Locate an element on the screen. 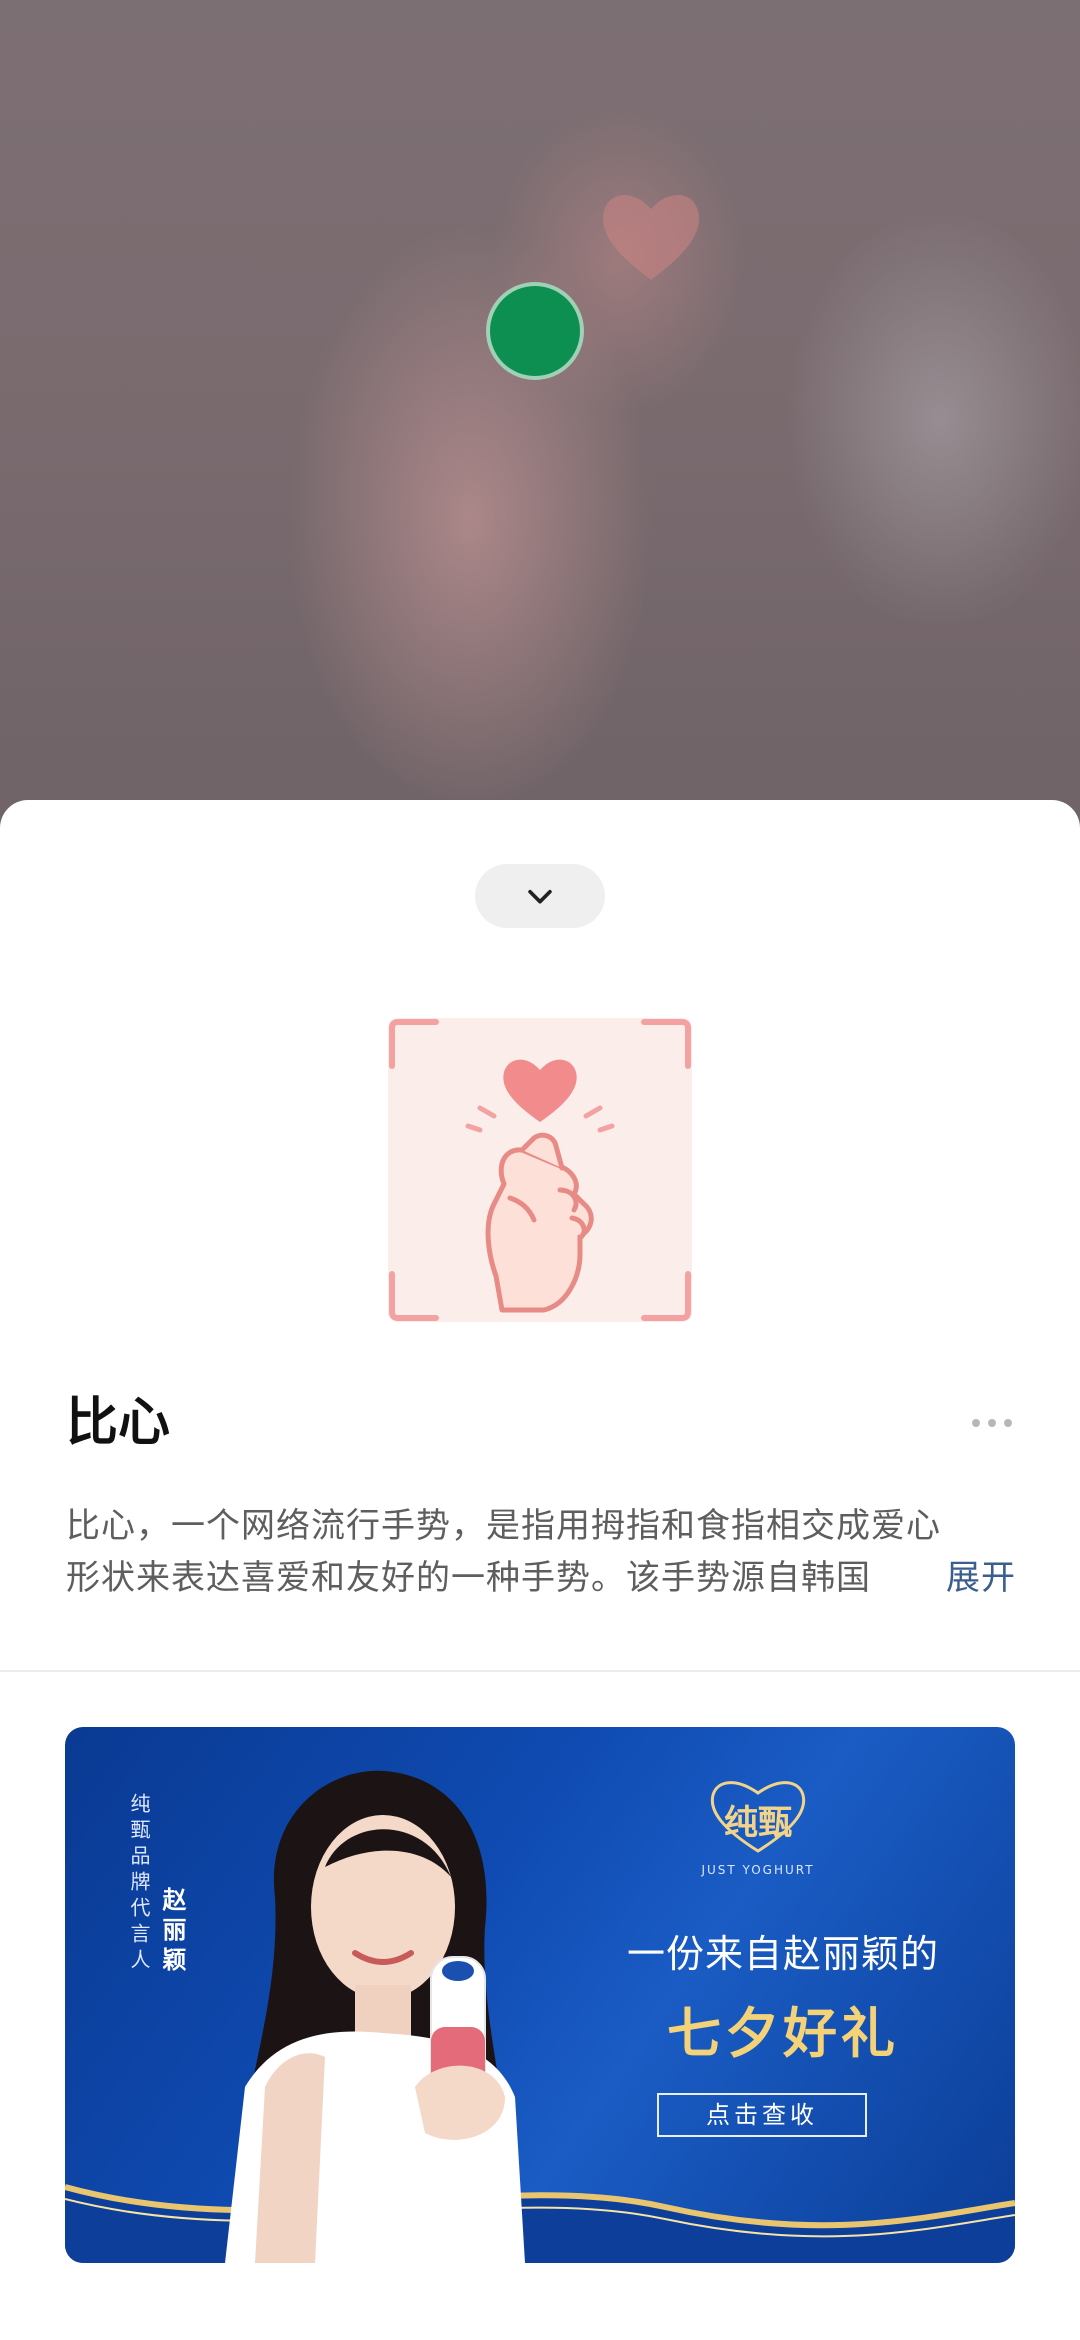  brand-logo-text: 纯甄 is located at coordinates (758, 1823).